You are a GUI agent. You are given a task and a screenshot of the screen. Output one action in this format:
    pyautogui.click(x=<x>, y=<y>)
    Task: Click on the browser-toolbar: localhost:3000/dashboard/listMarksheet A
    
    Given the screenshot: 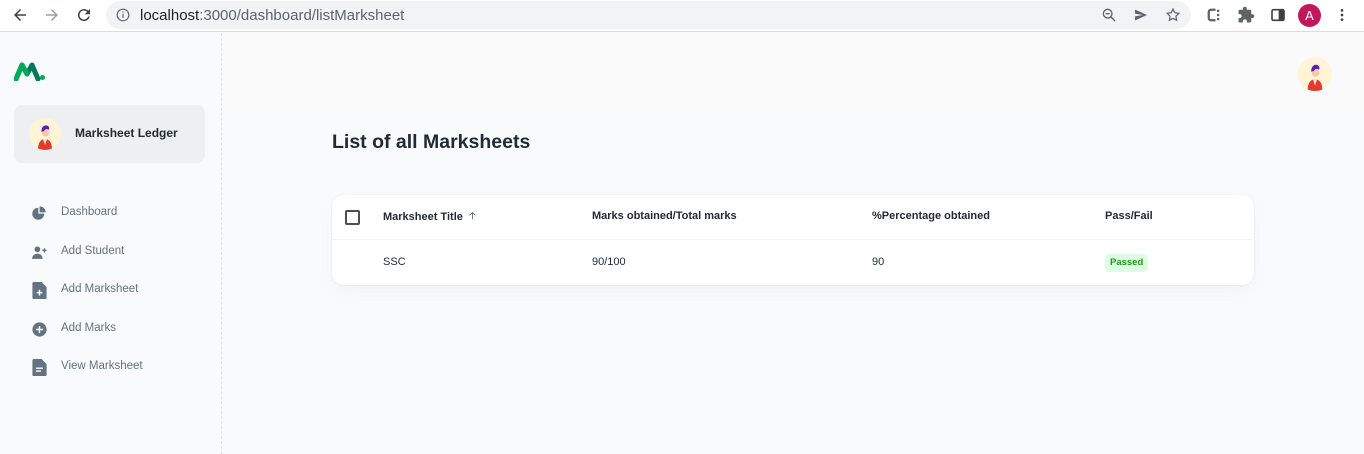 What is the action you would take?
    pyautogui.click(x=682, y=16)
    